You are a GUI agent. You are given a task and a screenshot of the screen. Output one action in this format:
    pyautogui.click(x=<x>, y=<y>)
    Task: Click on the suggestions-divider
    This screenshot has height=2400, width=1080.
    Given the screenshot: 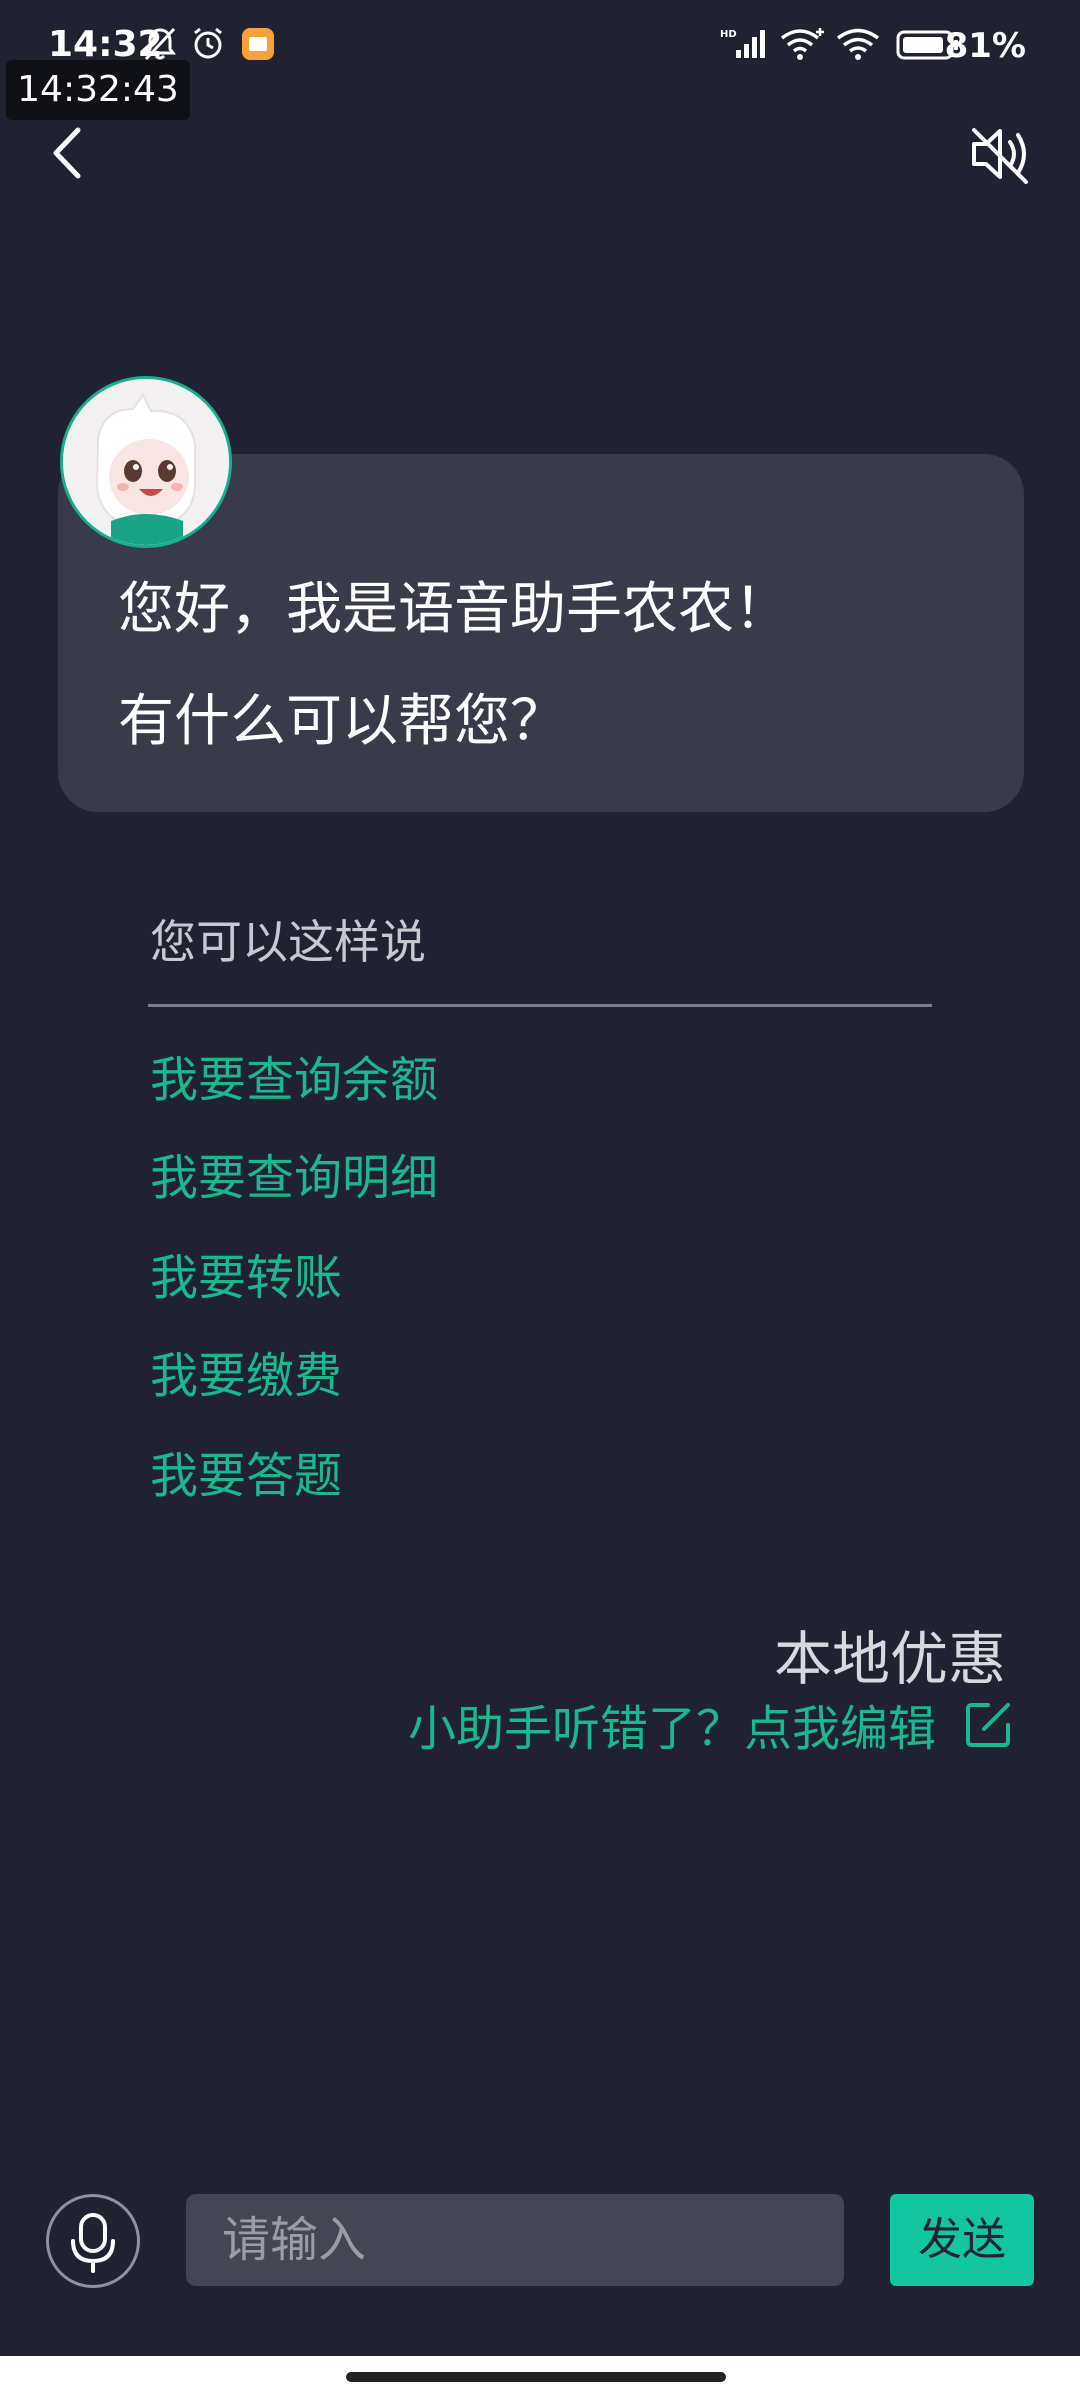 What is the action you would take?
    pyautogui.click(x=540, y=1005)
    